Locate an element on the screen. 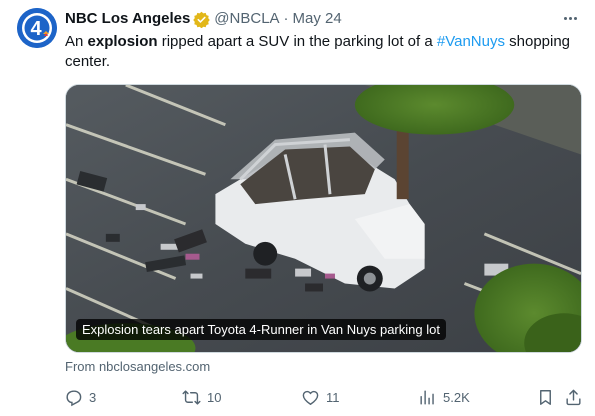 Image resolution: width=595 pixels, height=416 pixels. hashtag-link: #VanNuys is located at coordinates (471, 41).